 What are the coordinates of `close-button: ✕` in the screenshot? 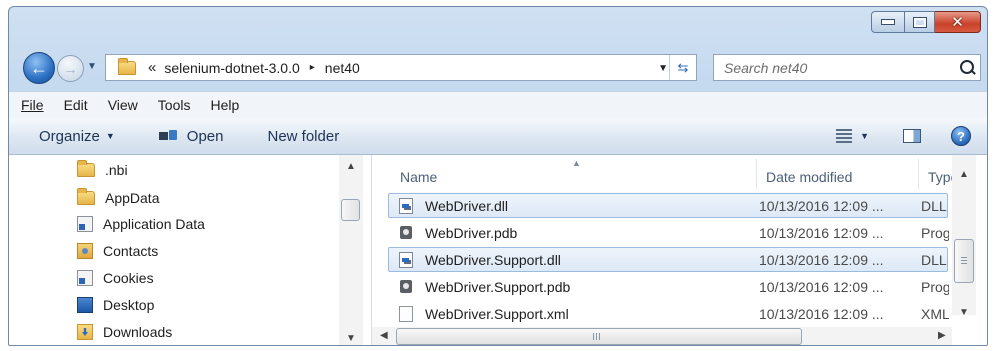 It's located at (958, 22).